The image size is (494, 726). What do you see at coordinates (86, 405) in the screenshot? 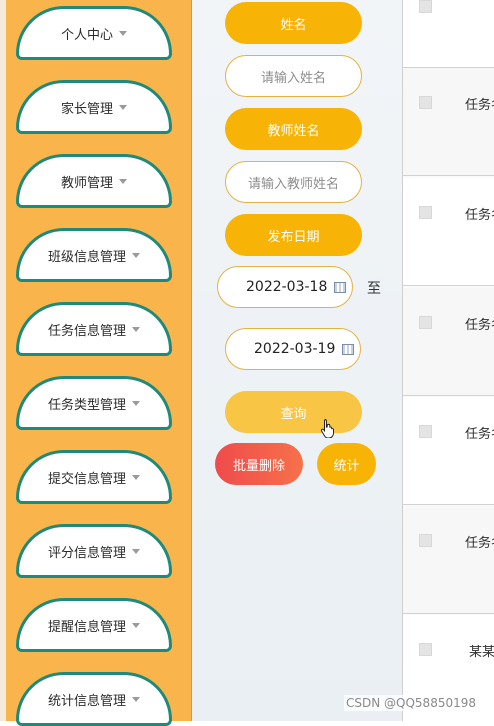
I see `nav-label: 任务类型管理` at bounding box center [86, 405].